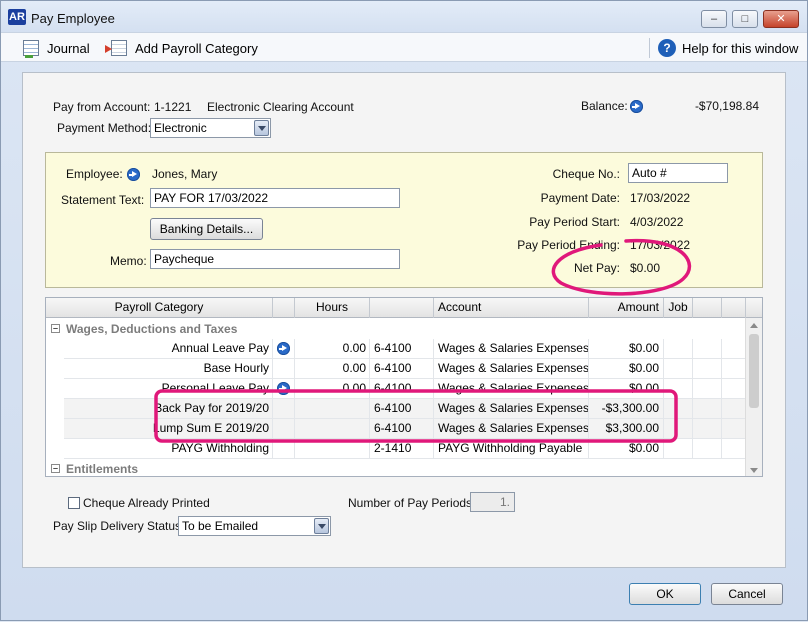 The height and width of the screenshot is (622, 808). What do you see at coordinates (714, 19) in the screenshot?
I see `minimize-button: –` at bounding box center [714, 19].